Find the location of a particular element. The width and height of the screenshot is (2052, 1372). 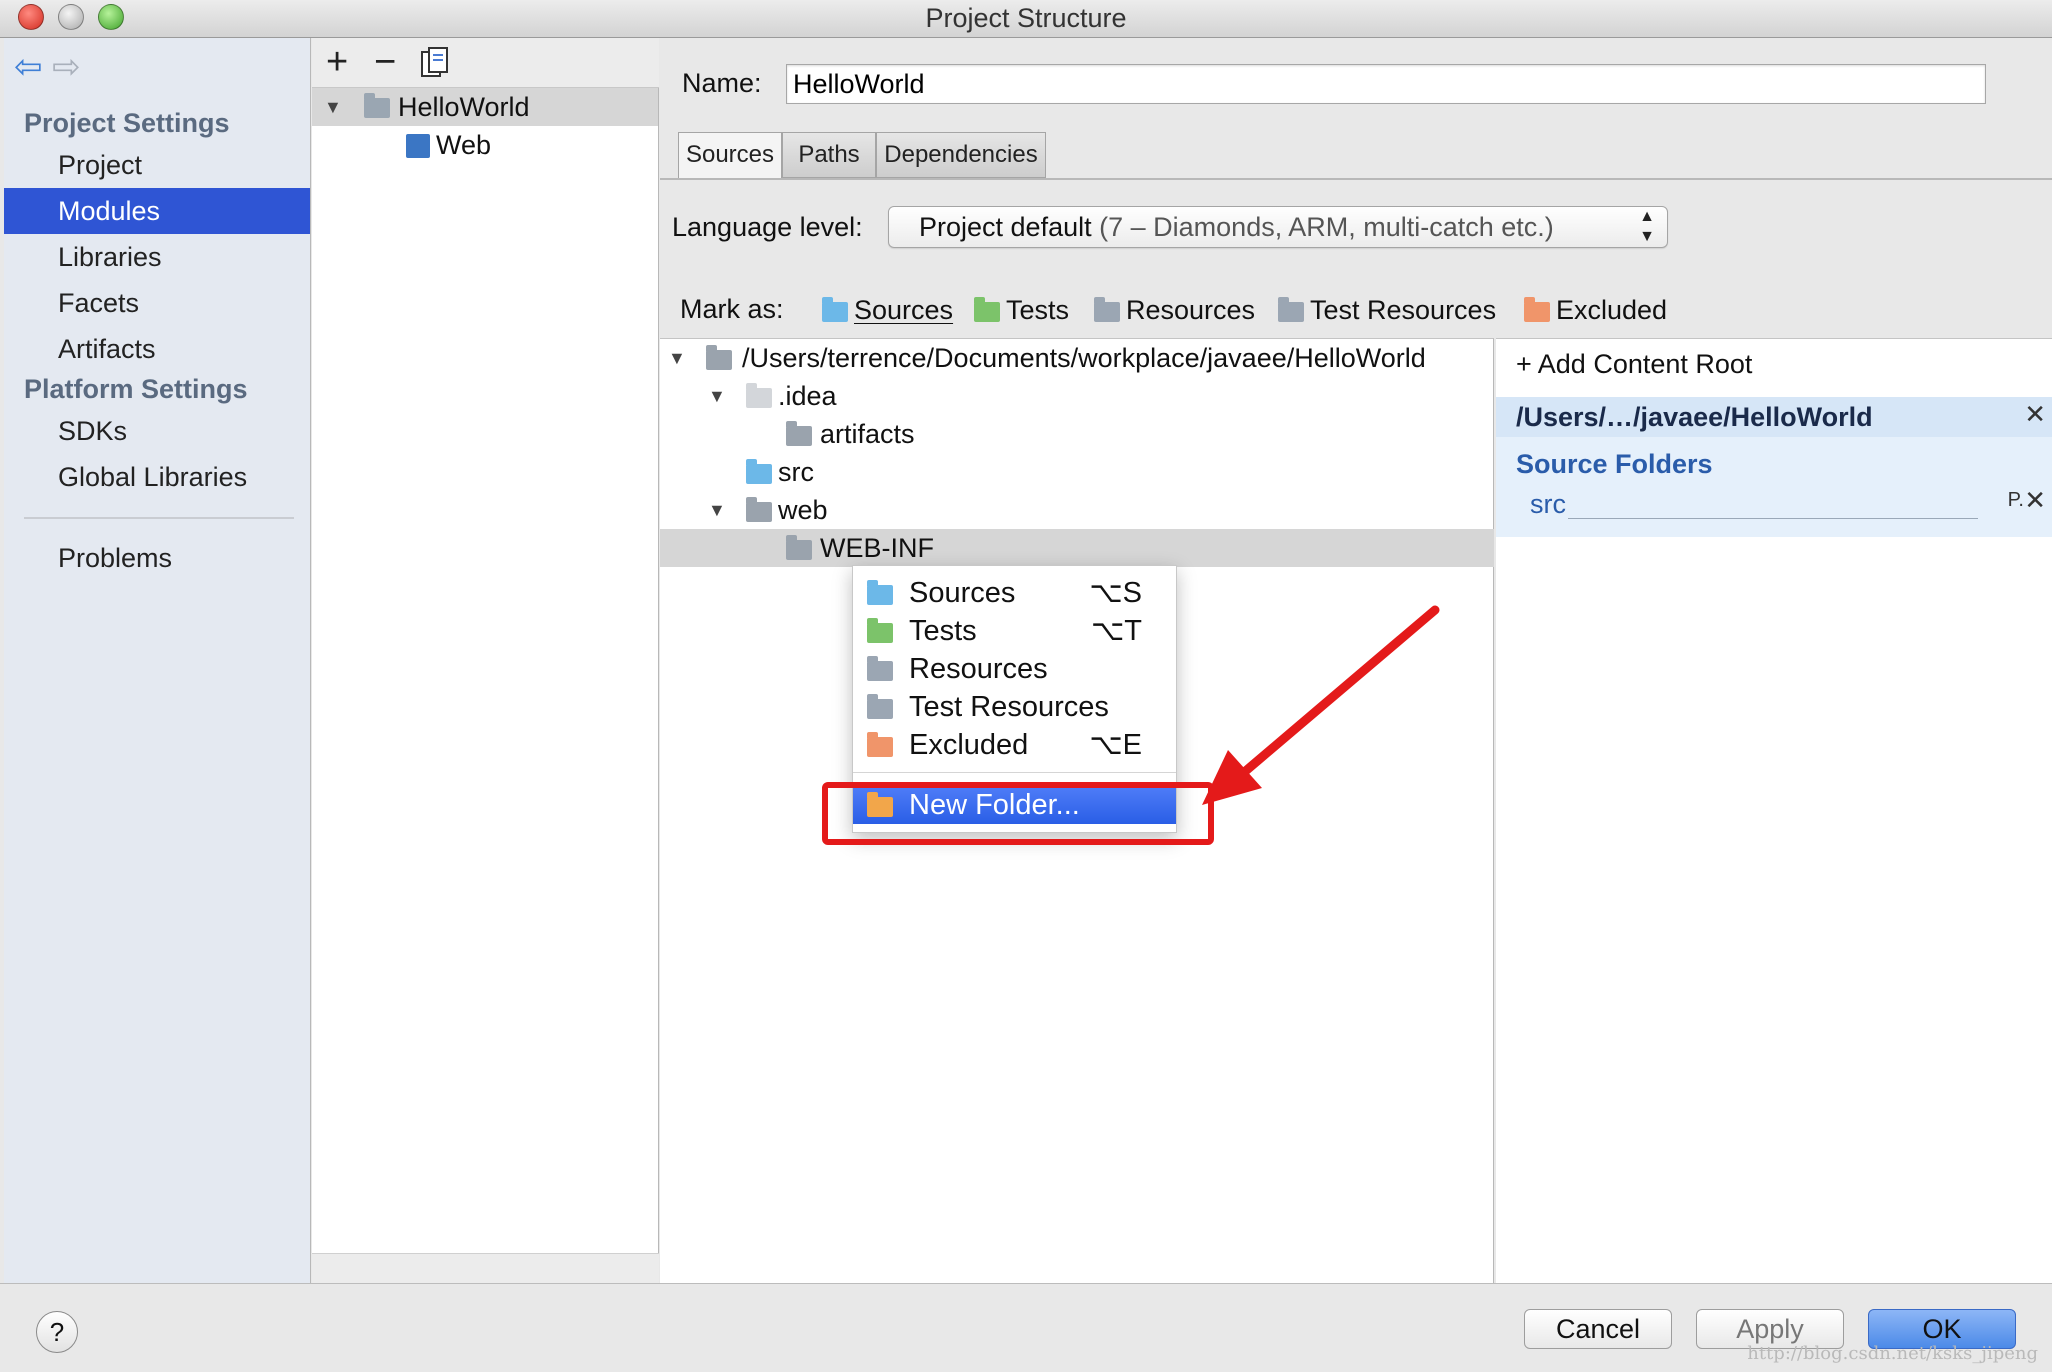

module-folder-icon is located at coordinates (377, 105).